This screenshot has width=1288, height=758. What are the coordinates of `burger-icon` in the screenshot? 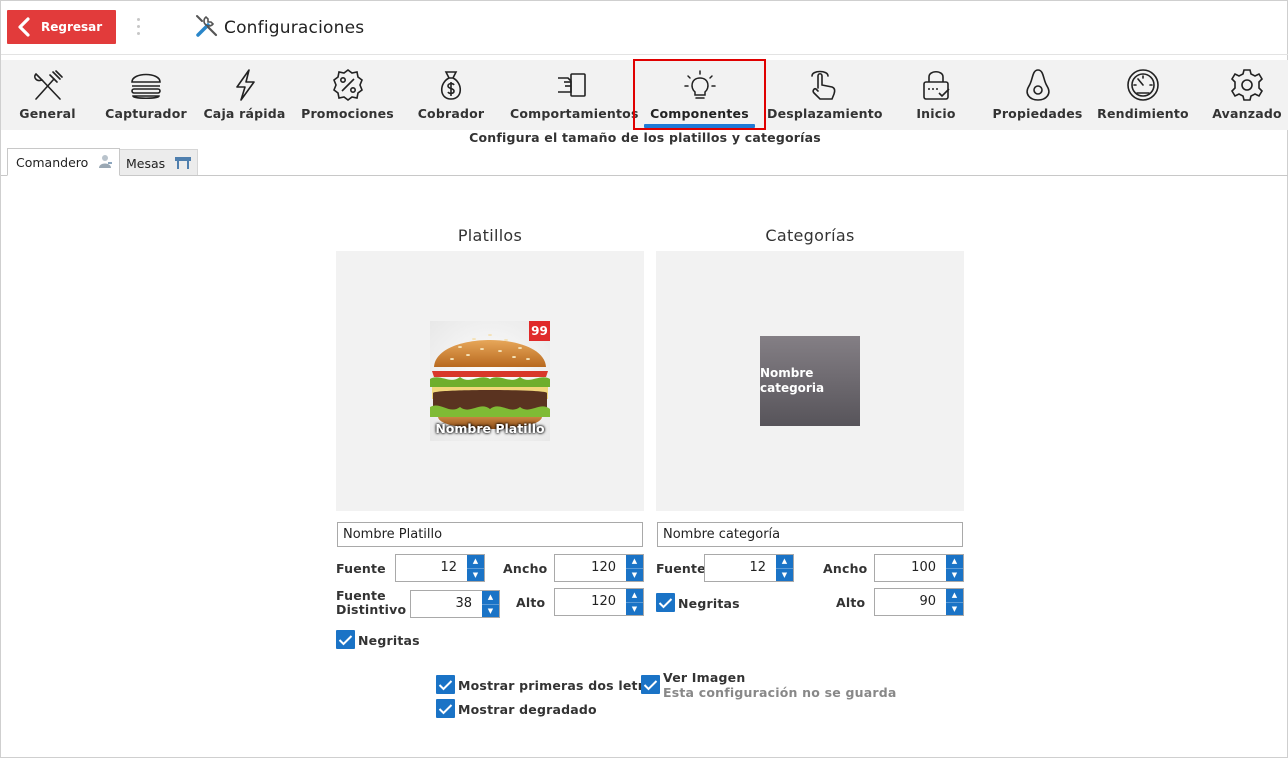 It's located at (146, 86).